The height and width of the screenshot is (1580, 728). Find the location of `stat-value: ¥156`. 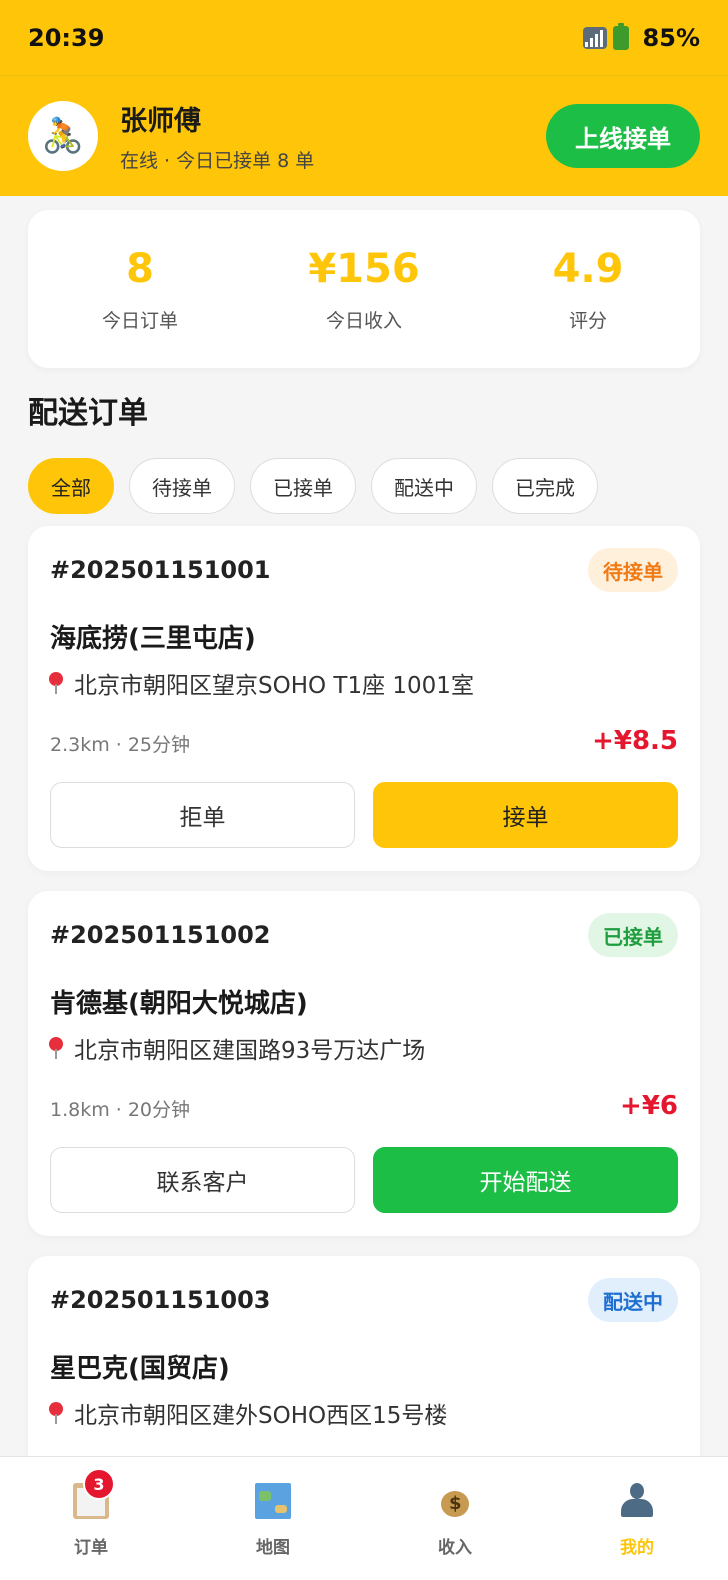

stat-value: ¥156 is located at coordinates (364, 268).